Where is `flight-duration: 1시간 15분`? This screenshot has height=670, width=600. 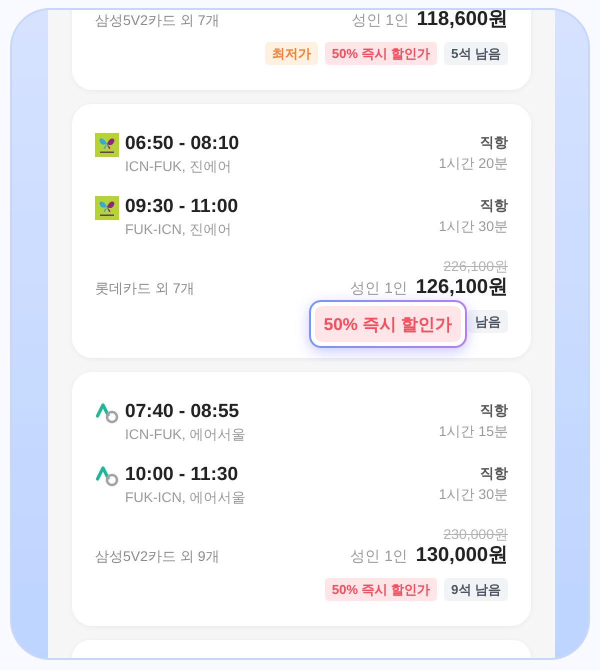 flight-duration: 1시간 15분 is located at coordinates (473, 431).